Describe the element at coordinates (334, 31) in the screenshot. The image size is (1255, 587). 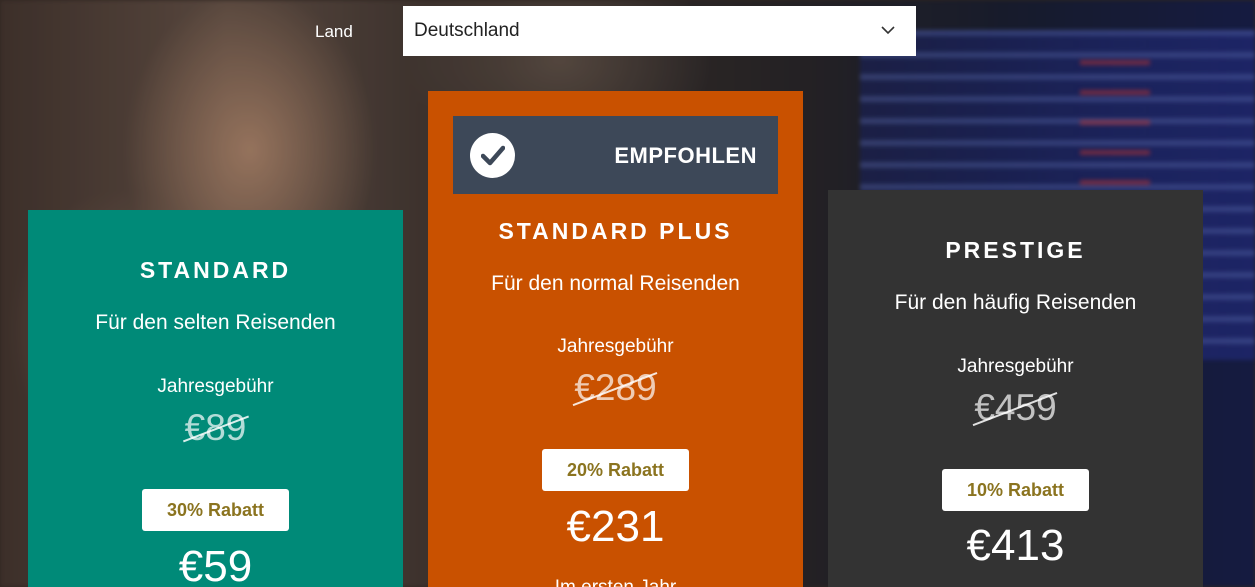
I see `country-label: Land` at that location.